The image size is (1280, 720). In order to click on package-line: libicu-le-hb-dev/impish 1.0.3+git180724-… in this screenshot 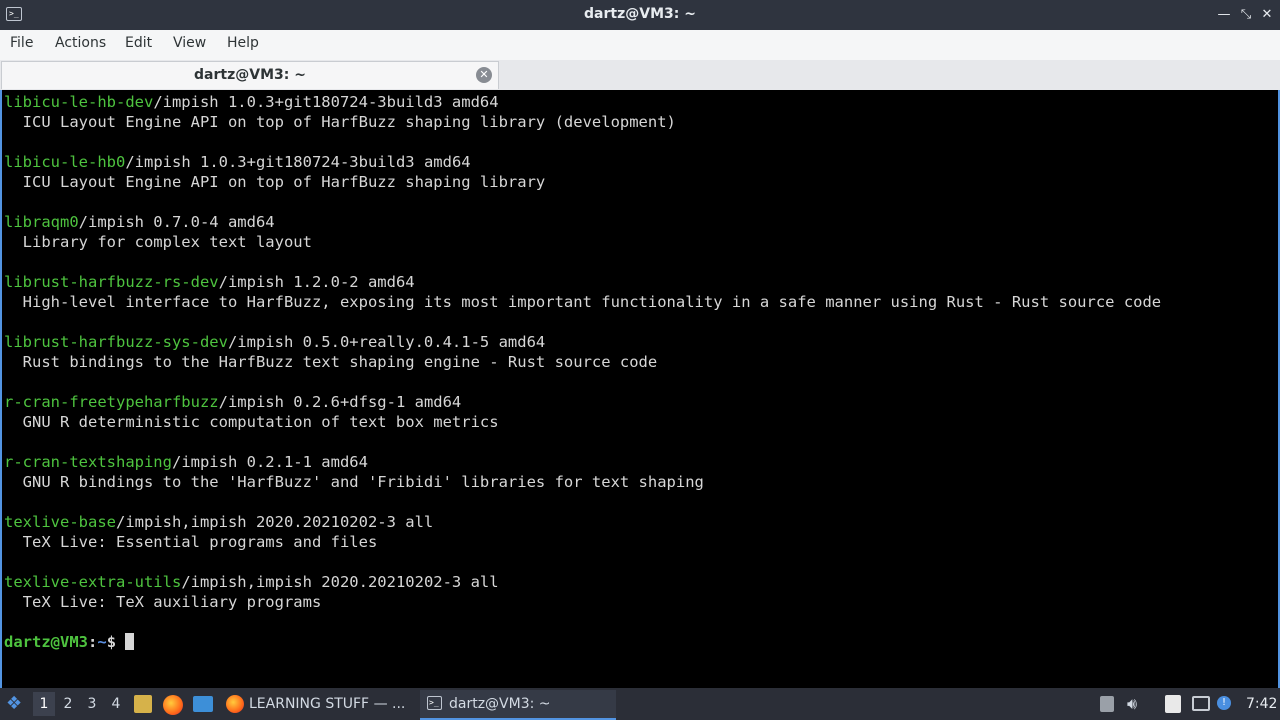, I will do `click(582, 102)`.